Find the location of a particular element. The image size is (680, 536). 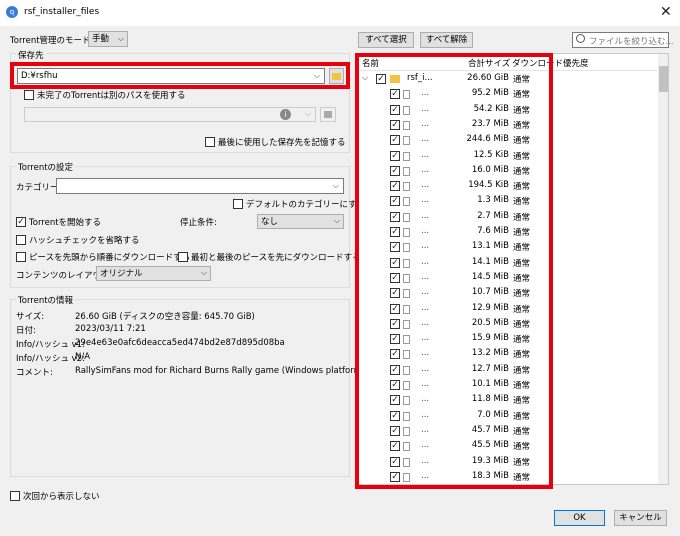

incomplete-path-label: 未完了のTorrentは別のパスを使用する is located at coordinates (111, 96).